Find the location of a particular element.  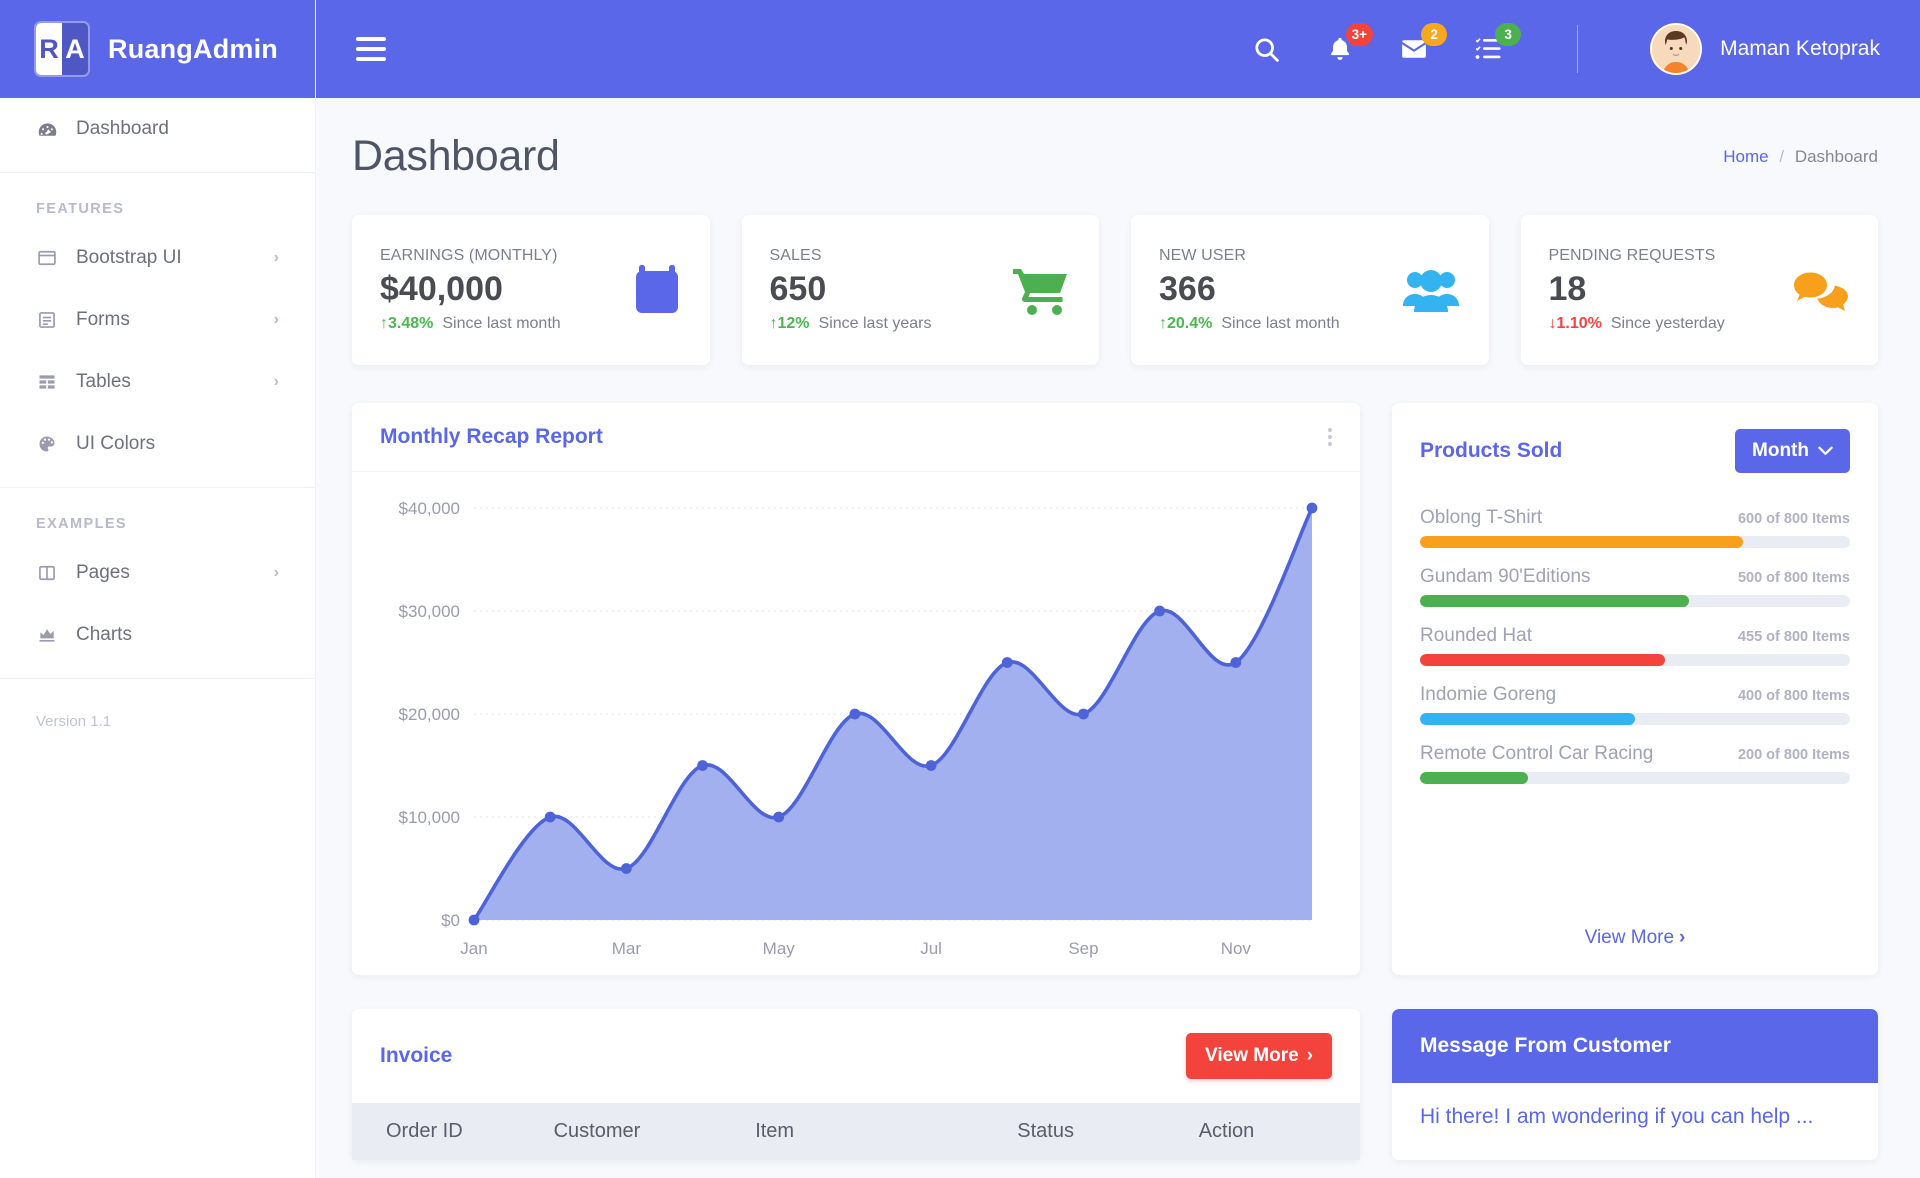

sidebar-heading-features: FEATURES is located at coordinates (80, 209).